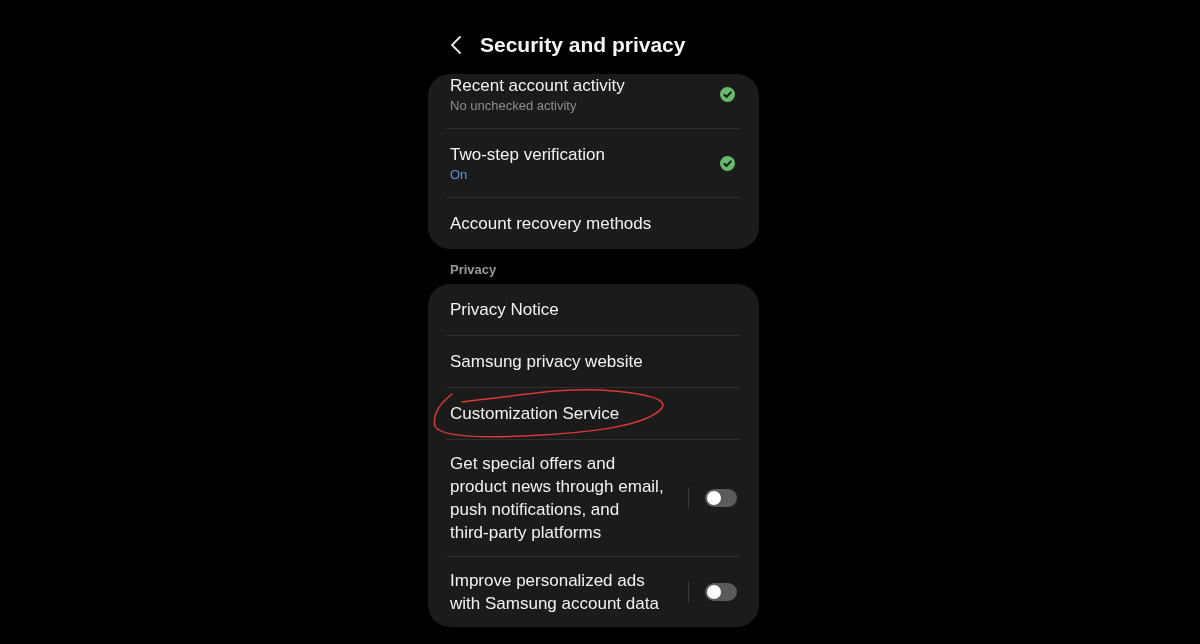 The image size is (1200, 644). Describe the element at coordinates (513, 105) in the screenshot. I see `setting-status: No unchecked activity` at that location.